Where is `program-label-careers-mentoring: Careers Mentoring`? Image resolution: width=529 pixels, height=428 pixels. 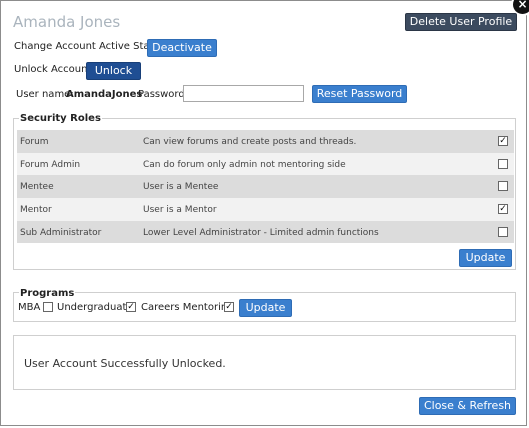
program-label-careers-mentoring: Careers Mentoring is located at coordinates (187, 307).